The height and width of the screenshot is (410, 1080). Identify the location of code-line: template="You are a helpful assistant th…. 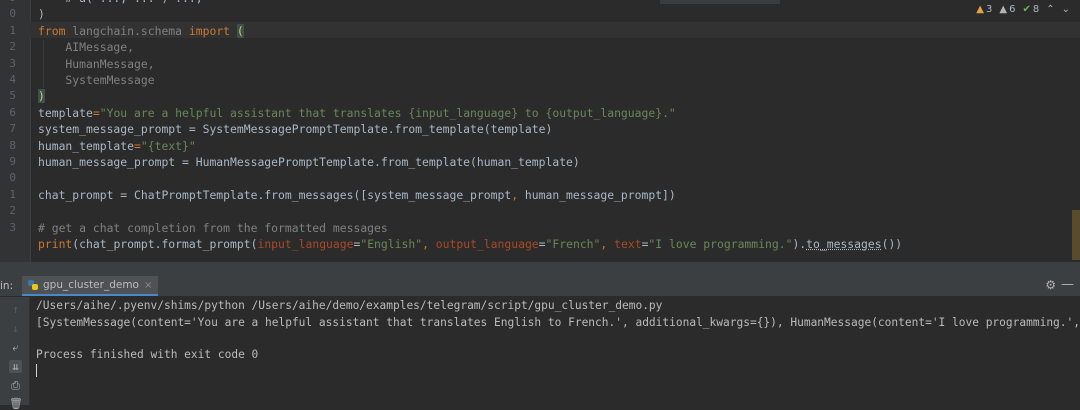
(357, 113).